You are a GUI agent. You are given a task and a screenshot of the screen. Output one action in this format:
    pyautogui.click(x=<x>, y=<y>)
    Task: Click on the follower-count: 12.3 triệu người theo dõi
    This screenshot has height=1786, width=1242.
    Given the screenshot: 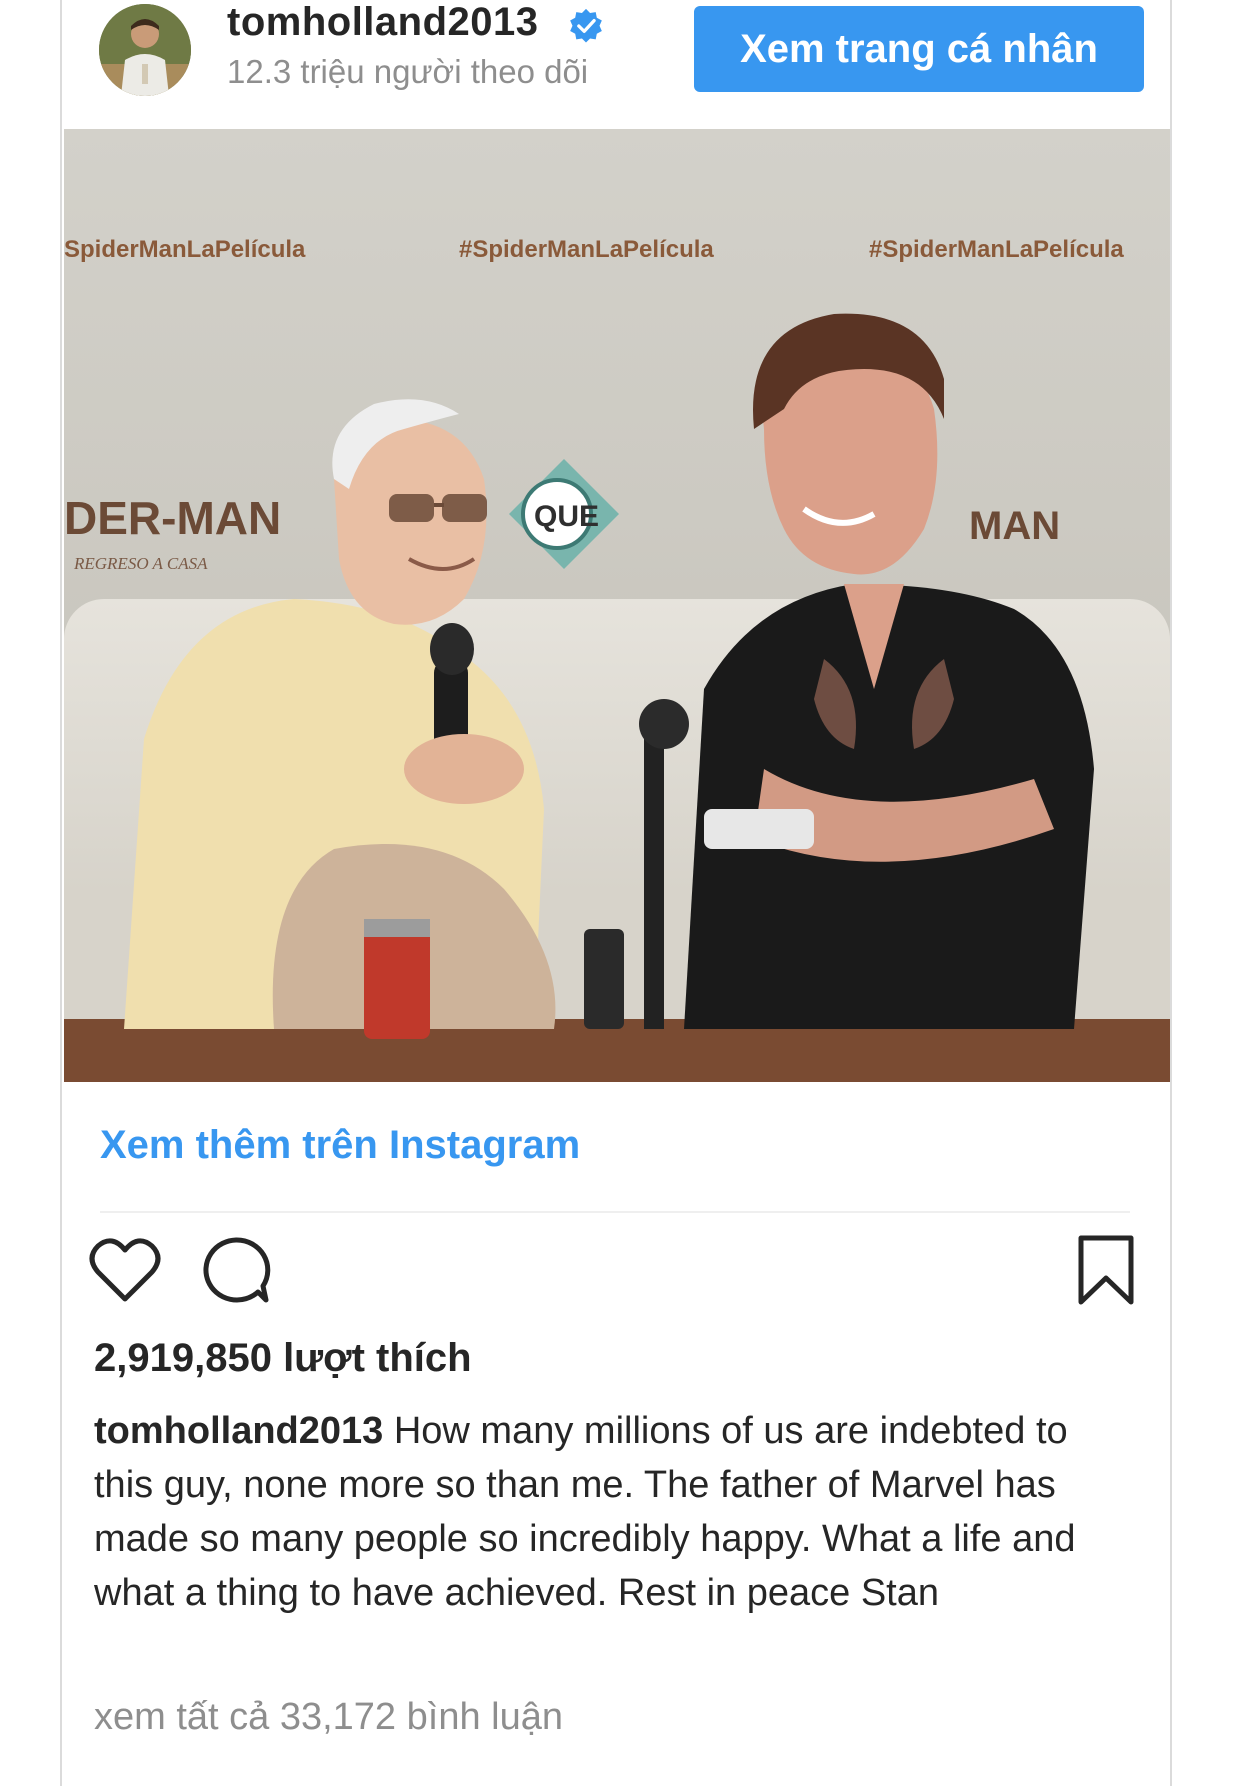 What is the action you would take?
    pyautogui.click(x=408, y=71)
    